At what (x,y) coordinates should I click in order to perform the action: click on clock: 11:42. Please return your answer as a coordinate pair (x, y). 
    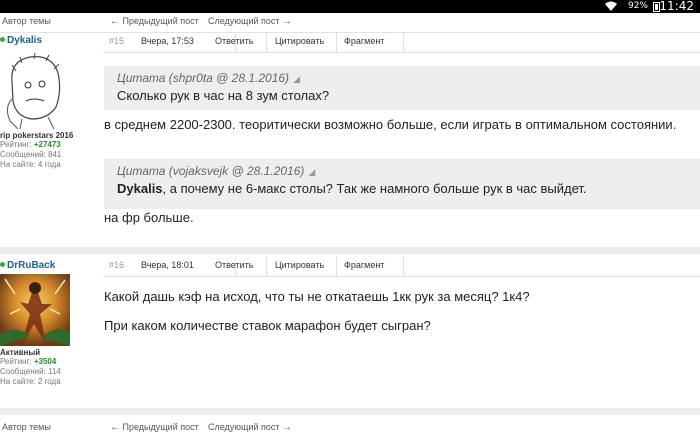
    Looking at the image, I should click on (676, 6).